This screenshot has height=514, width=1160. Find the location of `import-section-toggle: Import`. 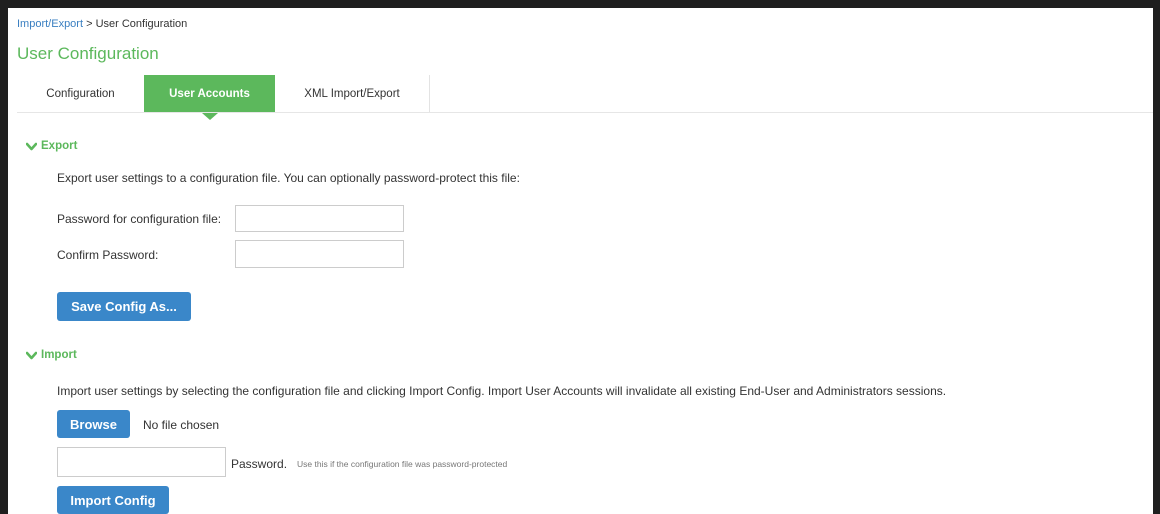

import-section-toggle: Import is located at coordinates (51, 355).